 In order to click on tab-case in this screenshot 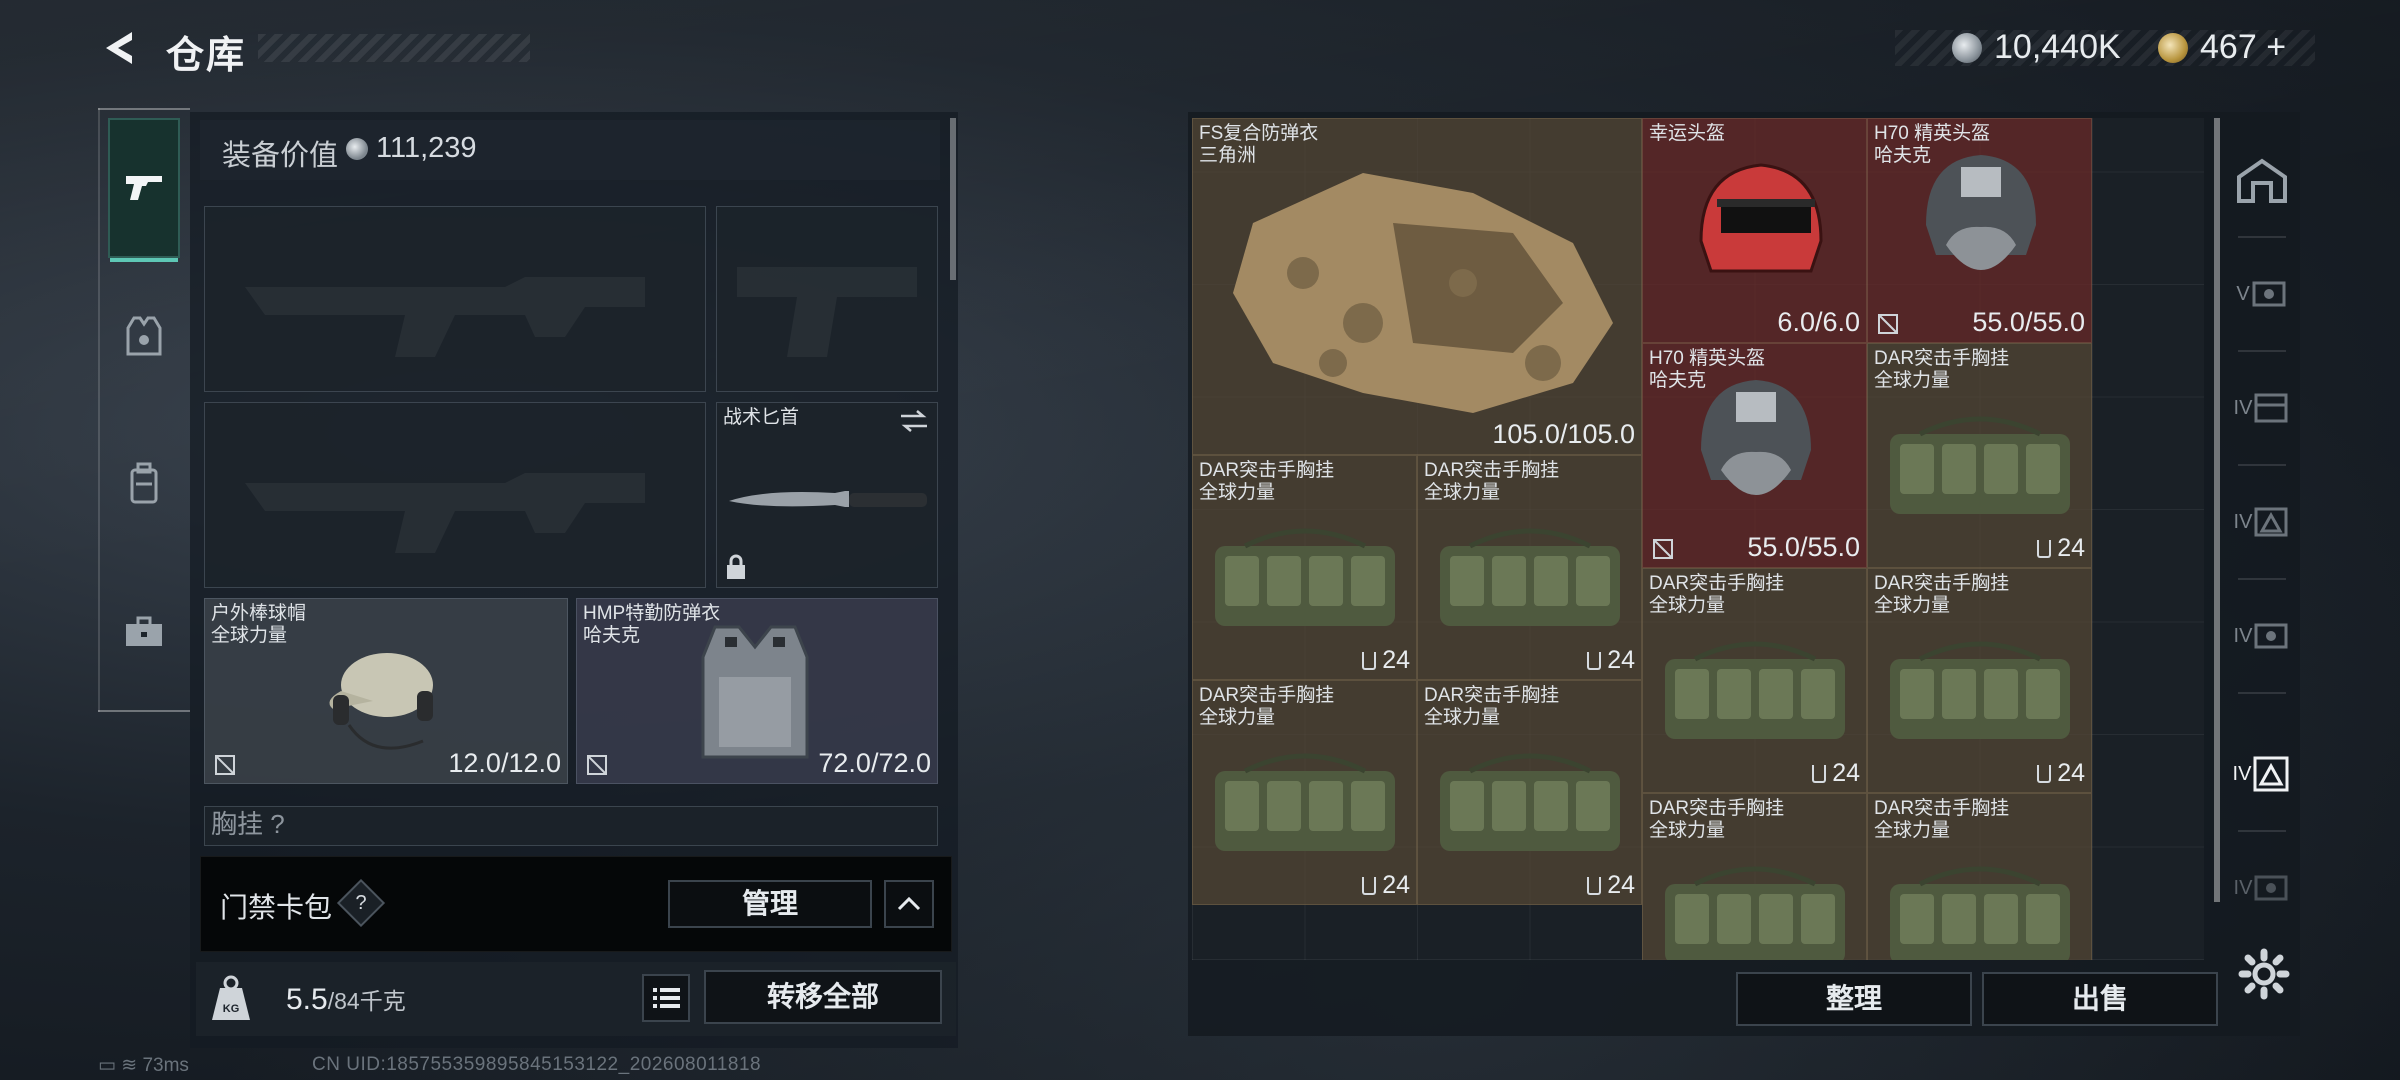, I will do `click(144, 632)`.